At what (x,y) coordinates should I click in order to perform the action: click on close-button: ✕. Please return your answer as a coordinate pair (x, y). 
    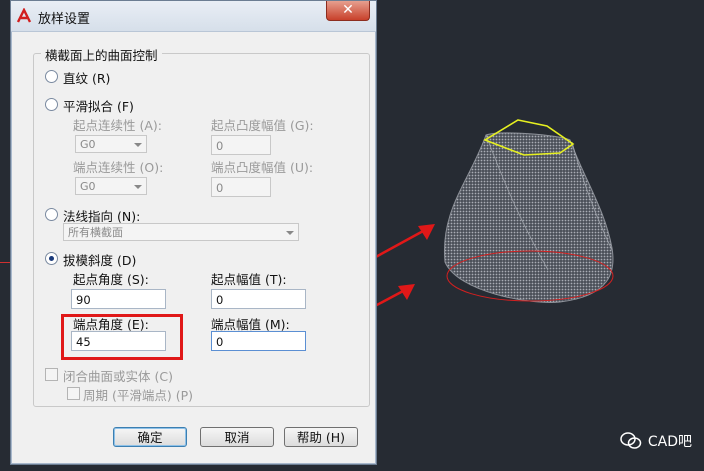
    Looking at the image, I should click on (348, 11).